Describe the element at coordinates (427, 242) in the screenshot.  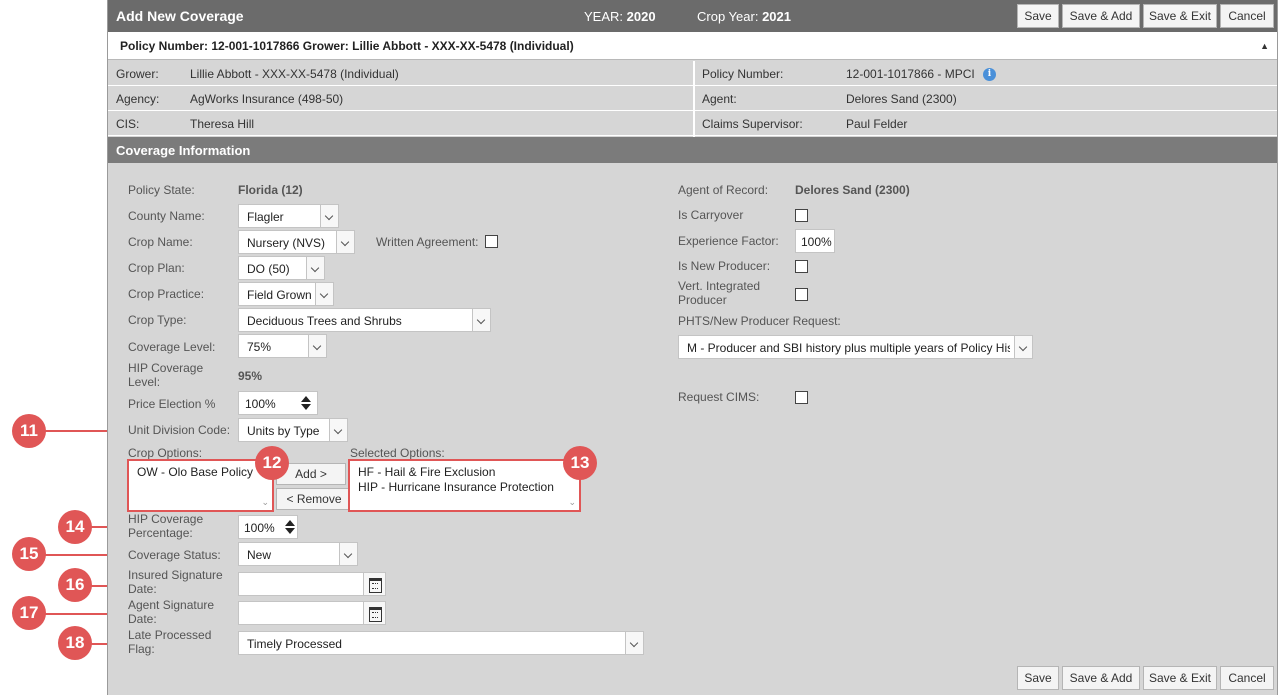
I see `written-agreement-label: Written Agreement:` at that location.